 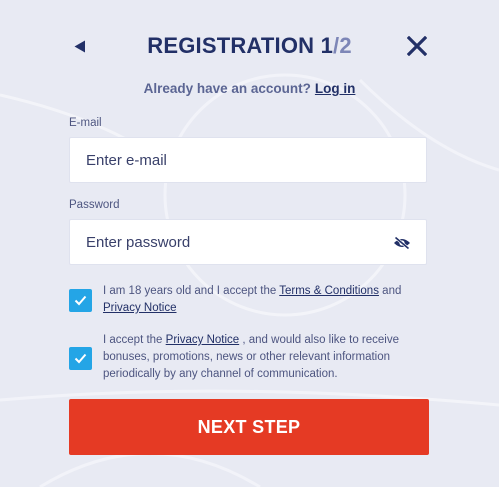 I want to click on password-input, so click(x=248, y=242).